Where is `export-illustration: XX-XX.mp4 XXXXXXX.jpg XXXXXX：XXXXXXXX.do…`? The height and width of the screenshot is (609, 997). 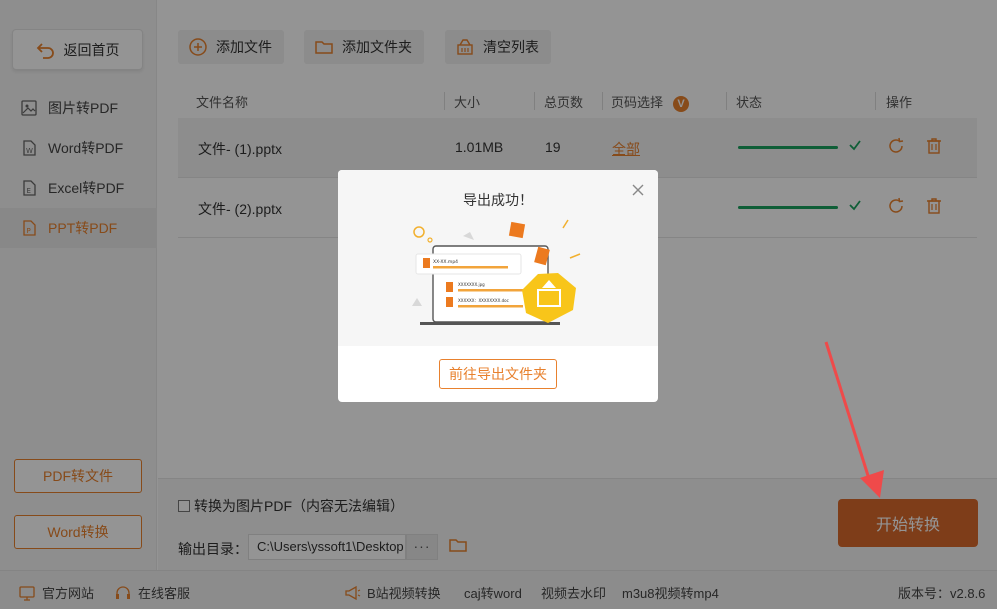
export-illustration: XX-XX.mp4 XXXXXXX.jpg XXXXXX：XXXXXXXX.do… is located at coordinates (496, 272).